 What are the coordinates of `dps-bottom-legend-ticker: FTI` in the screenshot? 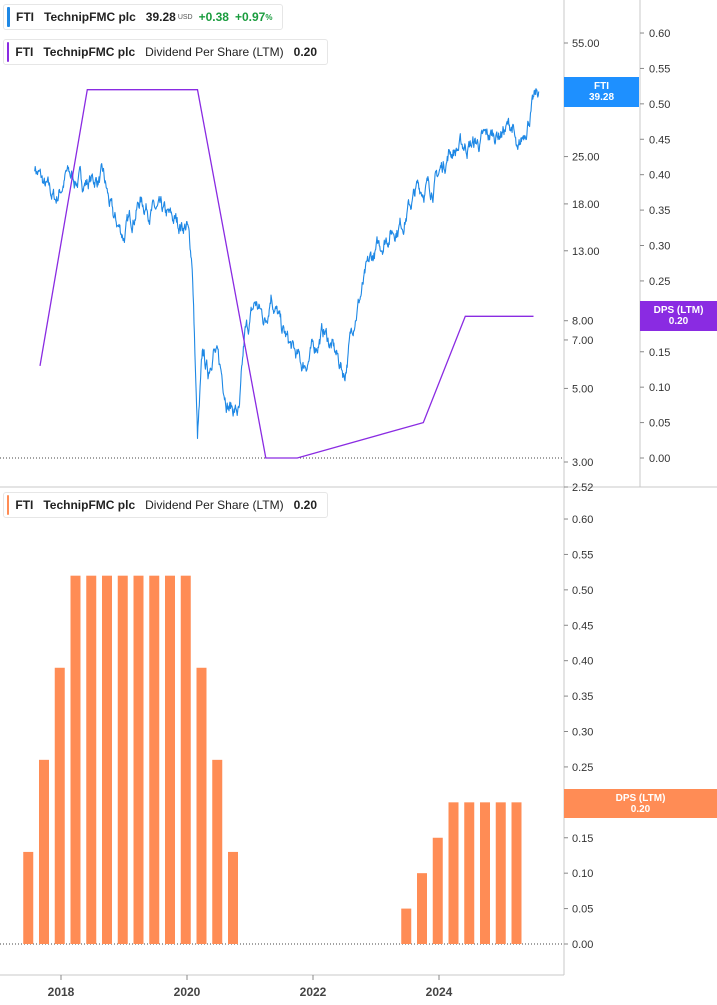 It's located at (24, 505).